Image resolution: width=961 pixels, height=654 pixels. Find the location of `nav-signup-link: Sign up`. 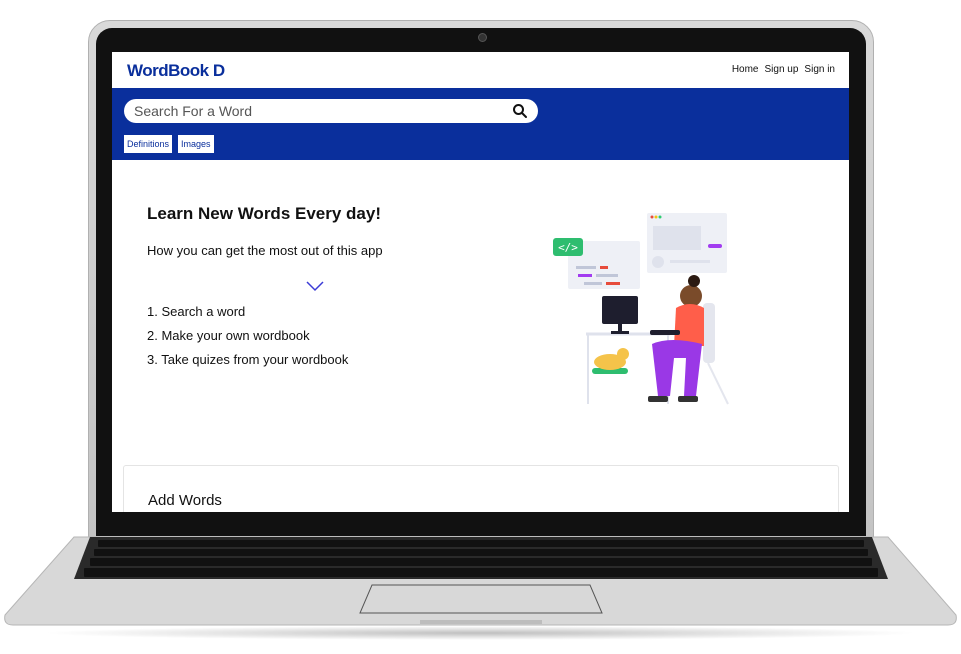

nav-signup-link: Sign up is located at coordinates (782, 69).